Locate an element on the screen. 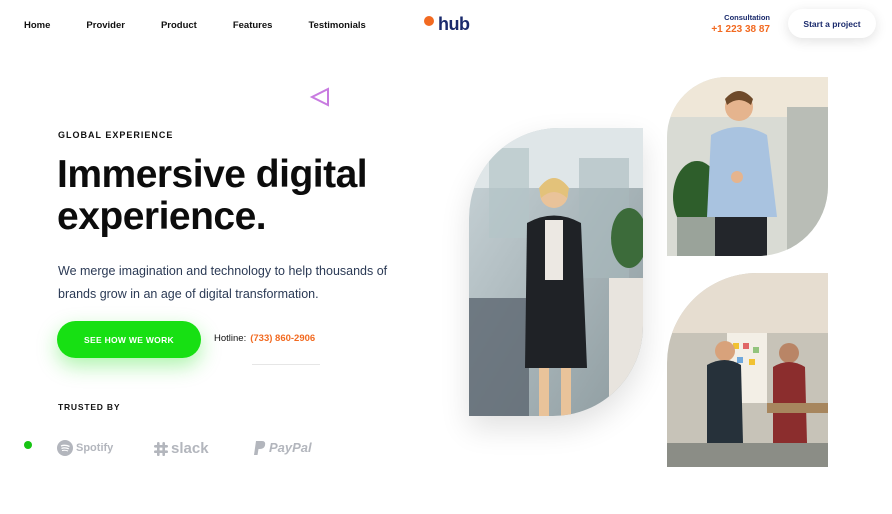  hero-photo-woman-presenting is located at coordinates (556, 272).